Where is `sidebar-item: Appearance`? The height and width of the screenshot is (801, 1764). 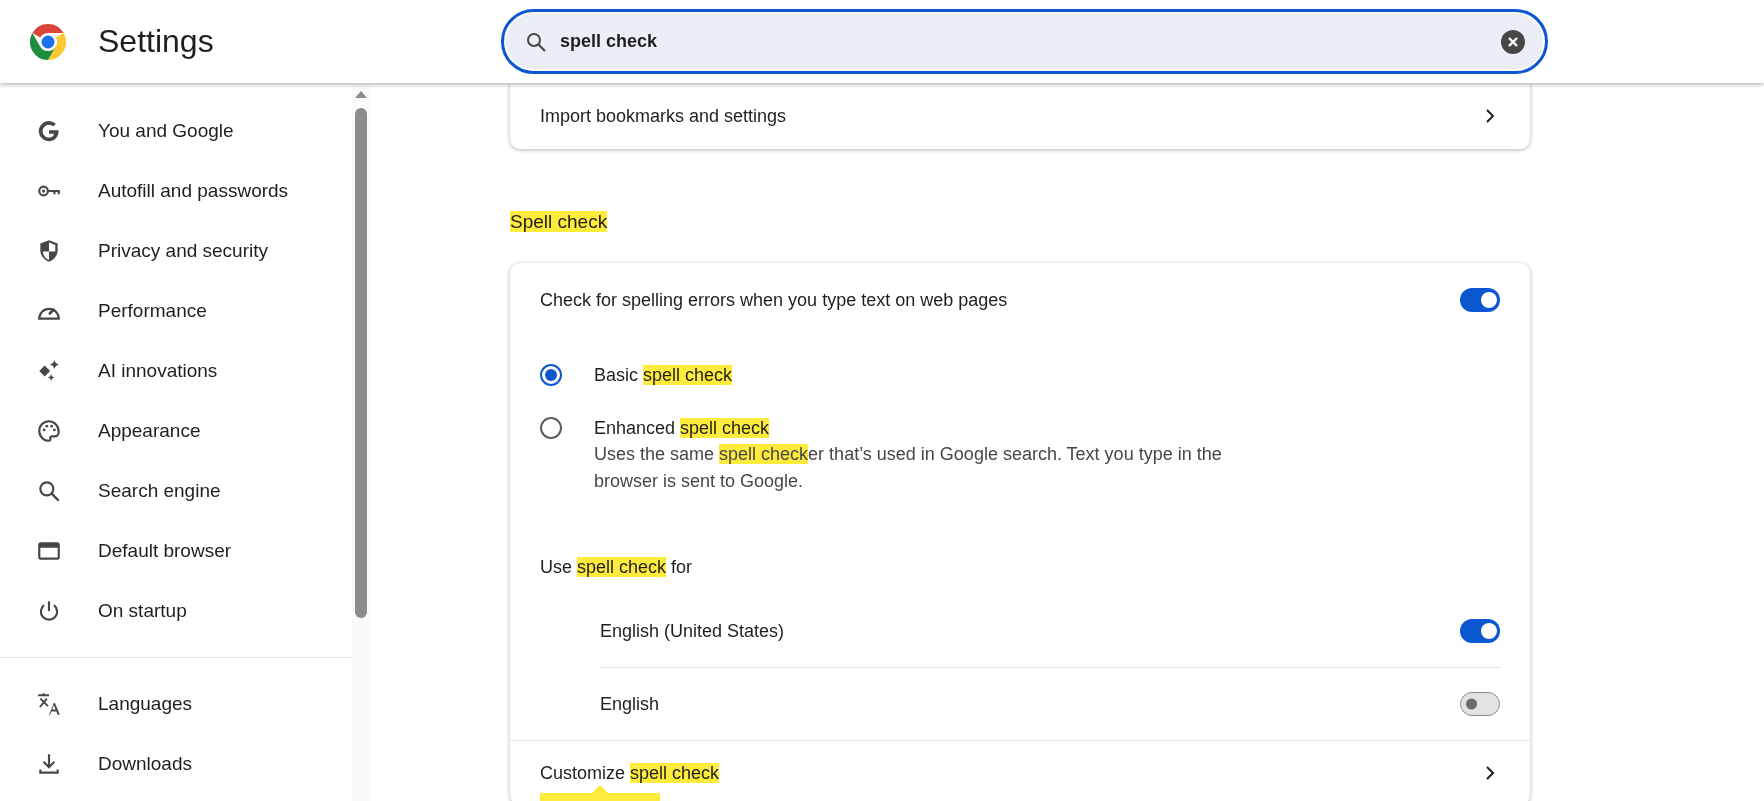 sidebar-item: Appearance is located at coordinates (176, 431).